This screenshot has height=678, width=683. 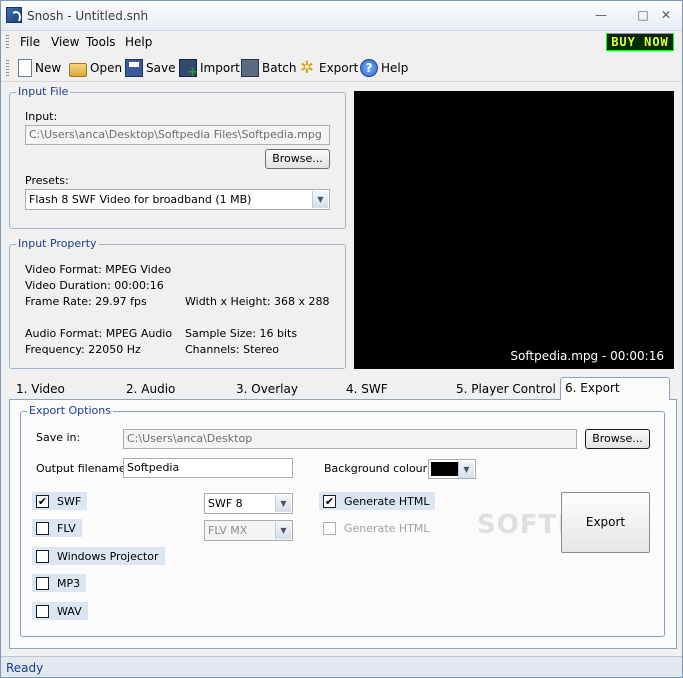 I want to click on menu-bar: File View Tools Help BUY NOW, so click(x=341, y=42).